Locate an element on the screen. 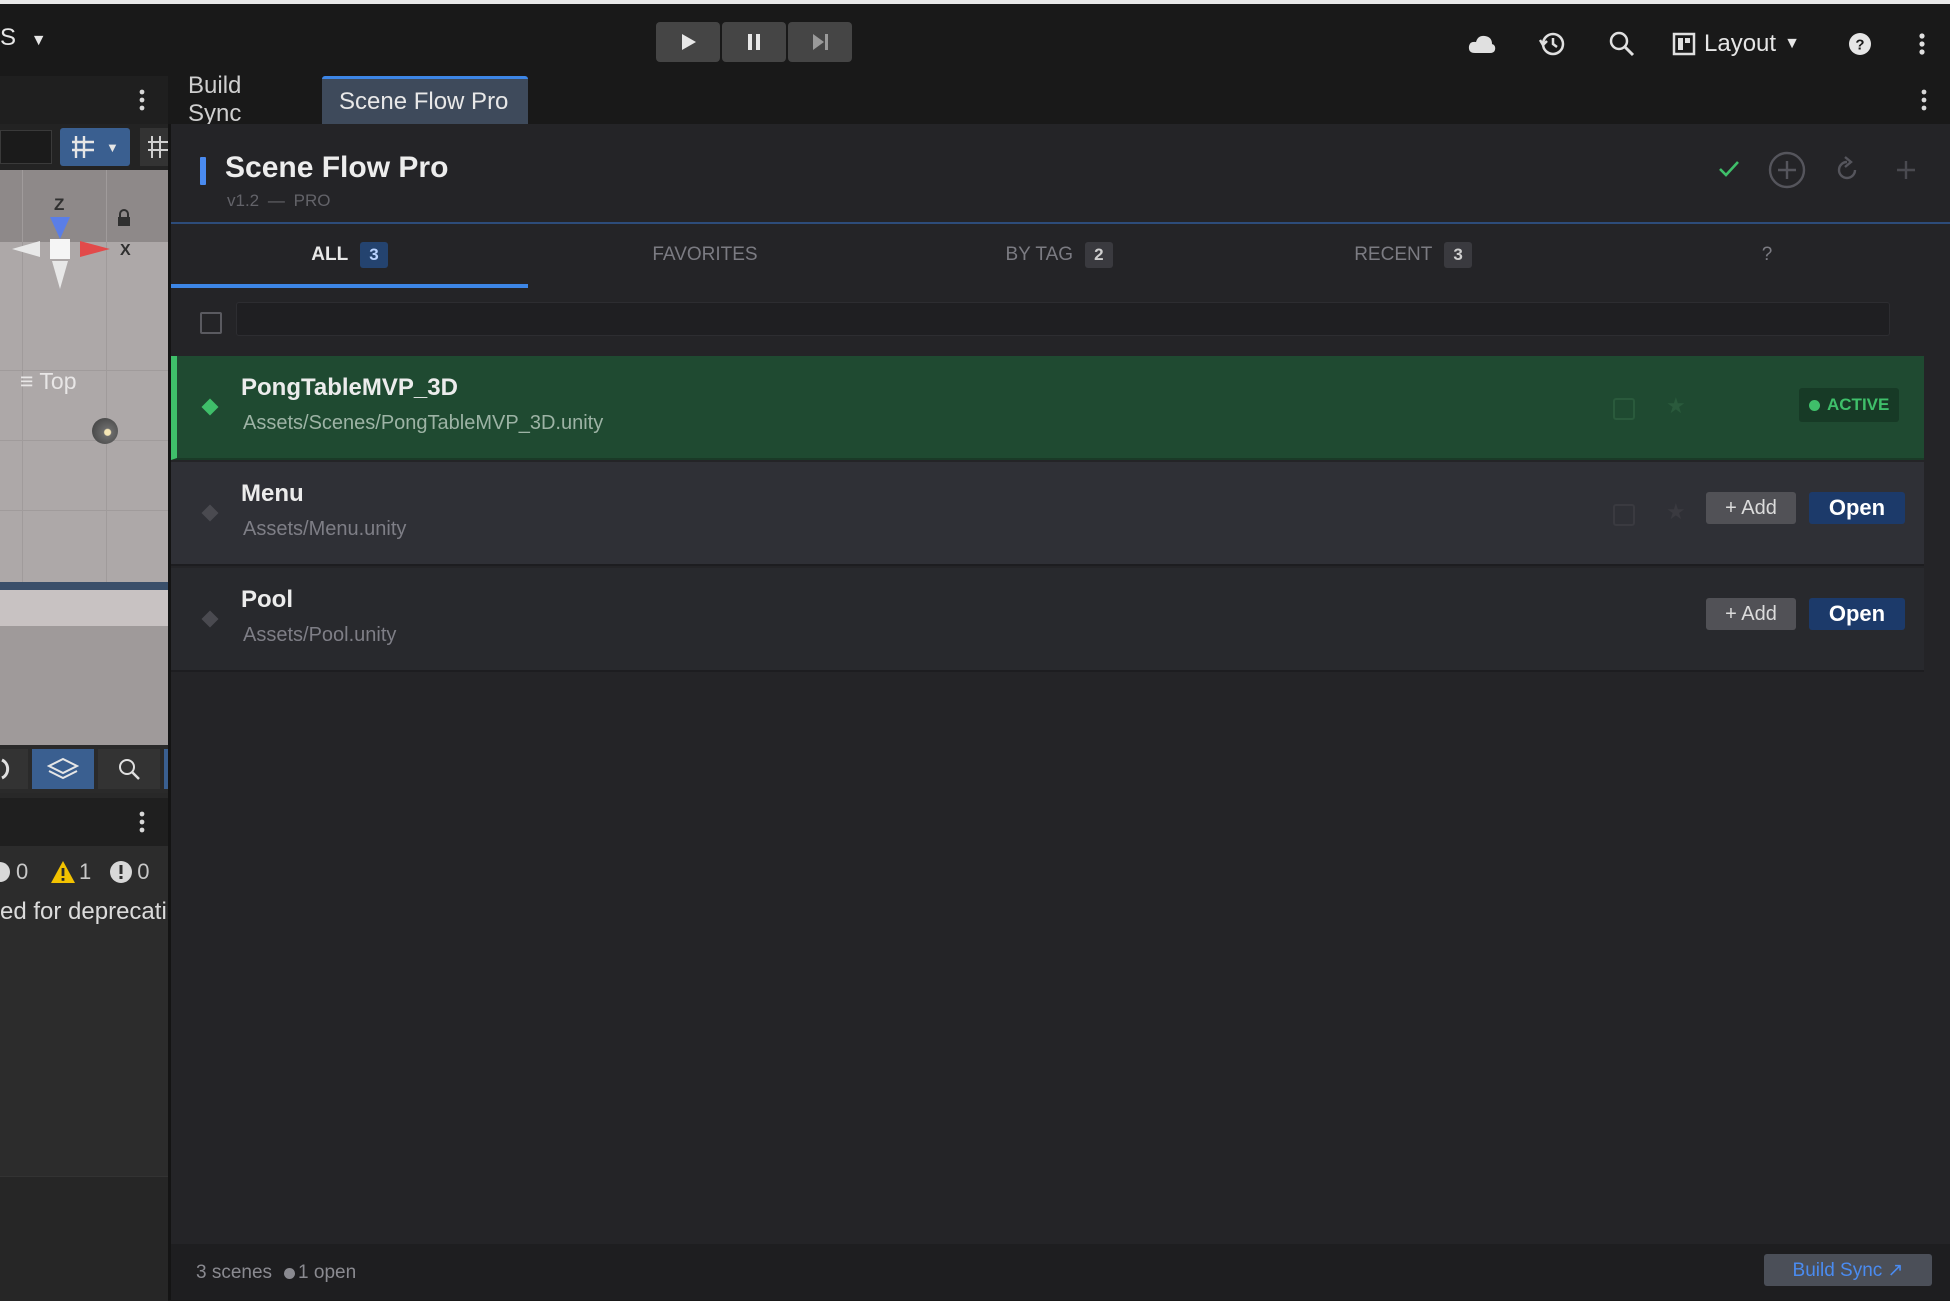 The width and height of the screenshot is (1950, 1301). view-mode-label: ≡ Top is located at coordinates (48, 381).